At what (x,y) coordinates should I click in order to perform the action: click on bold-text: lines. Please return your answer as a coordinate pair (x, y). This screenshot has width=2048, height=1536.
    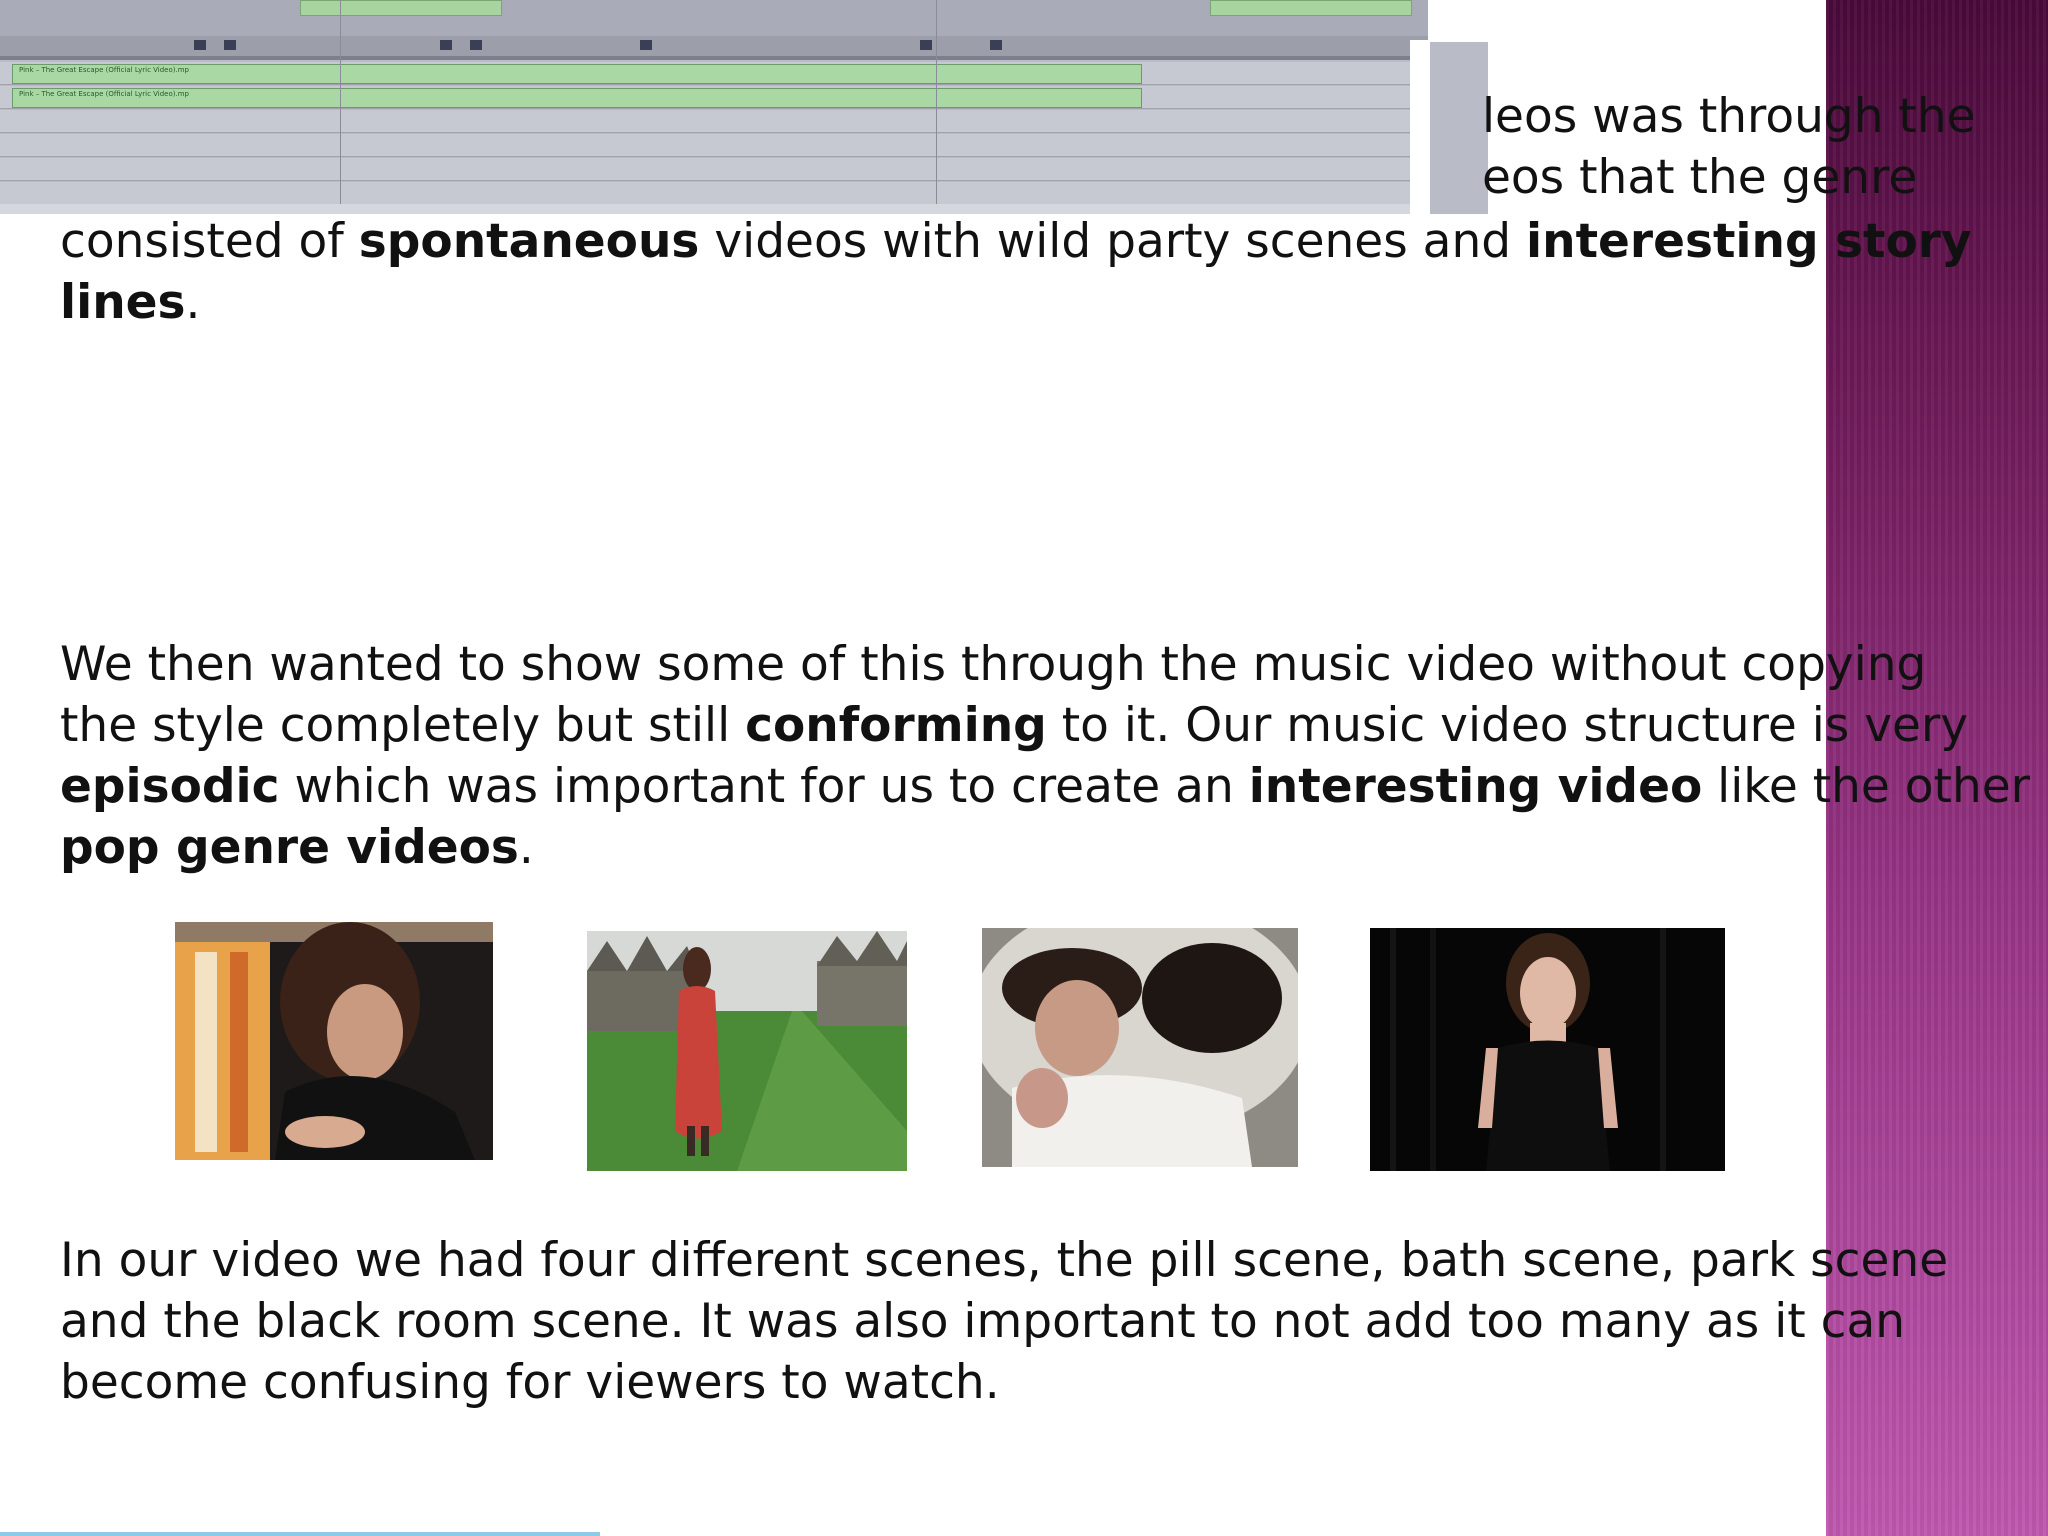
    Looking at the image, I should click on (123, 302).